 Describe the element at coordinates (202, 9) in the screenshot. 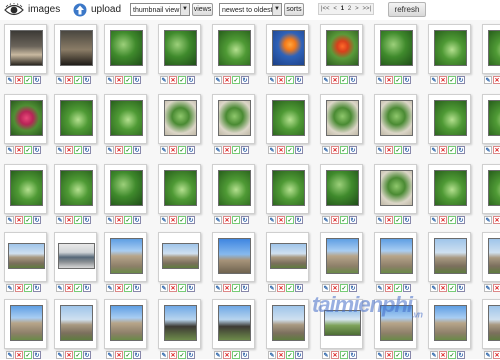

I see `views-button: views` at that location.